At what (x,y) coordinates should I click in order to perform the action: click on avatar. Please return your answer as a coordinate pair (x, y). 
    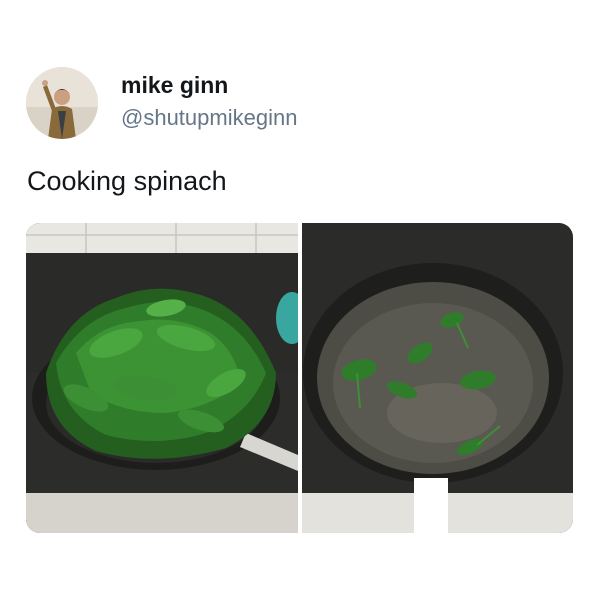
    Looking at the image, I should click on (62, 103).